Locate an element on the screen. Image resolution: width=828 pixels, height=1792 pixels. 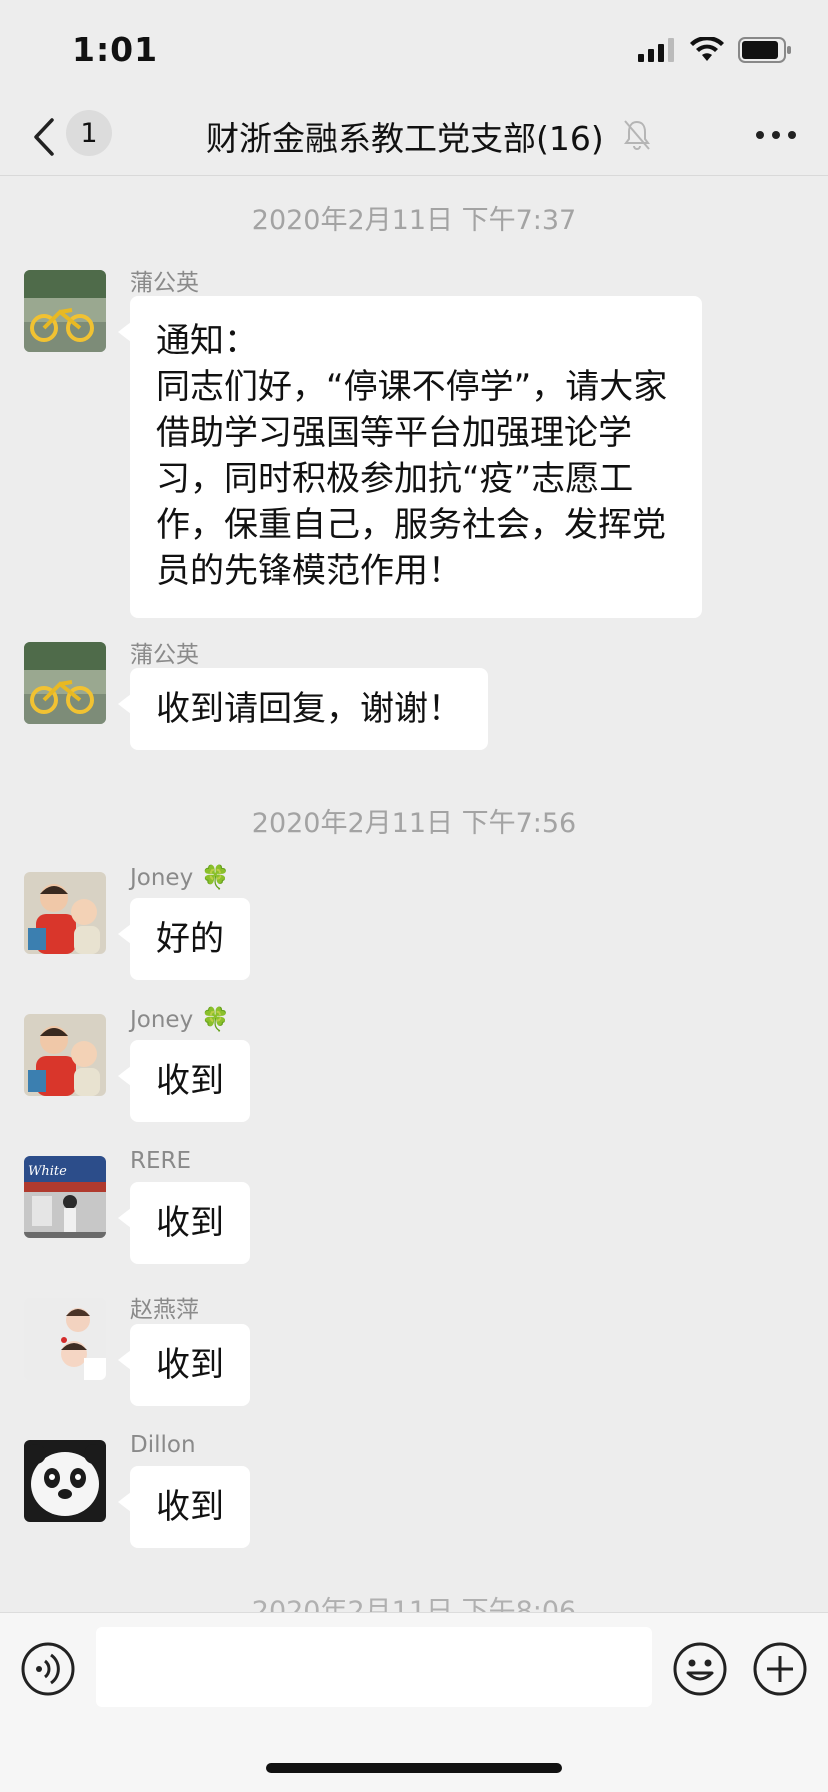
avatar-zhao-yanping is located at coordinates (65, 1339).